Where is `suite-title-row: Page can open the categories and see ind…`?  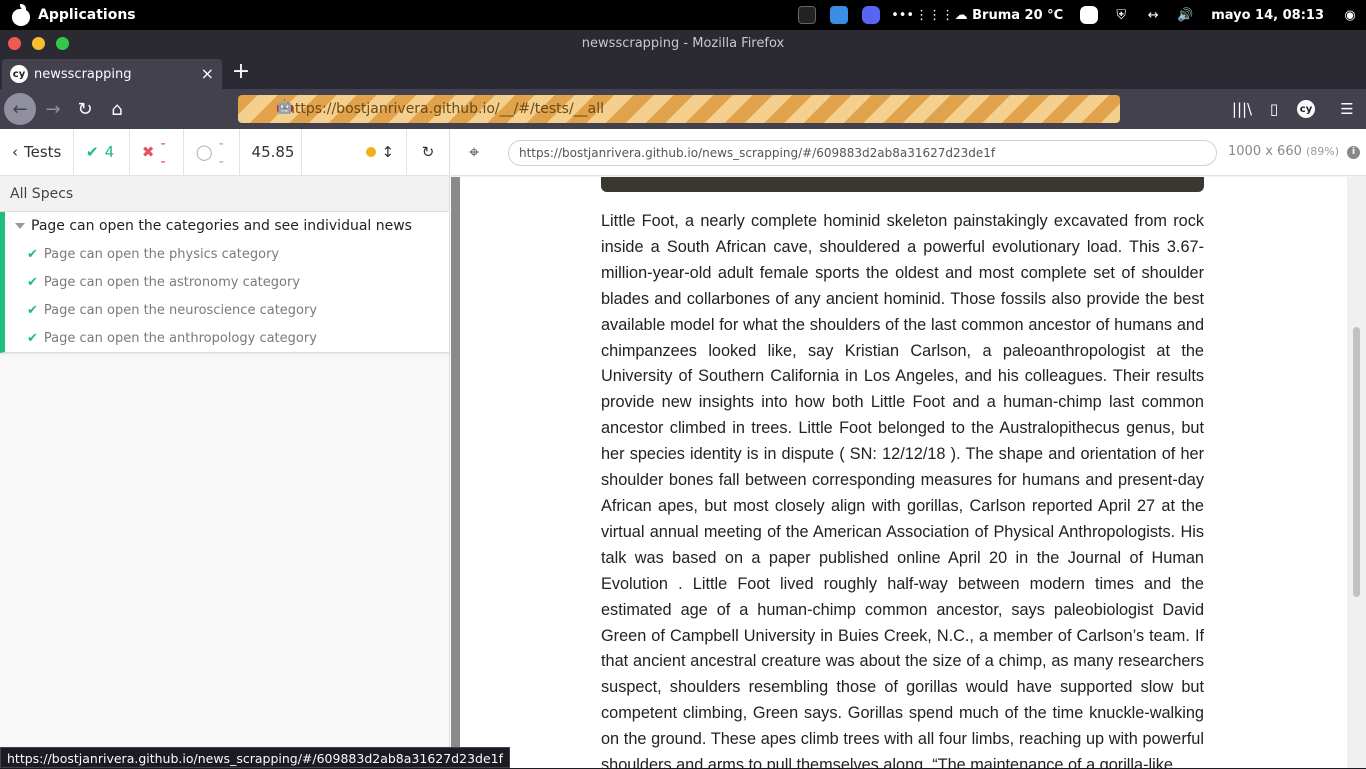
suite-title-row: Page can open the categories and see ind… is located at coordinates (227, 226).